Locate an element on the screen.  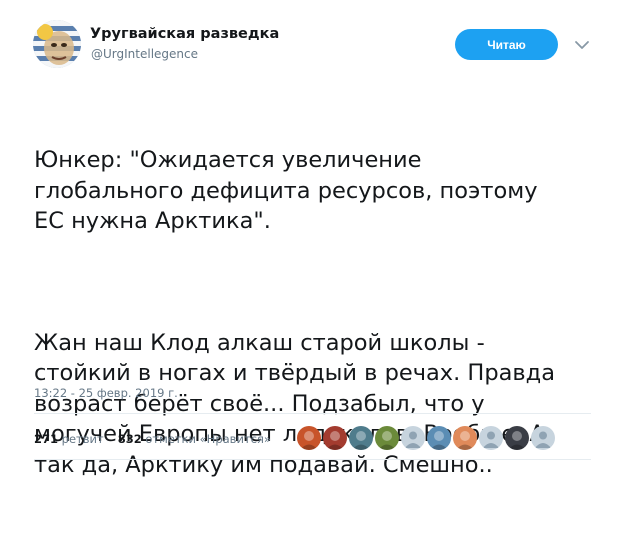
likes-count: 832 is located at coordinates (129, 439).